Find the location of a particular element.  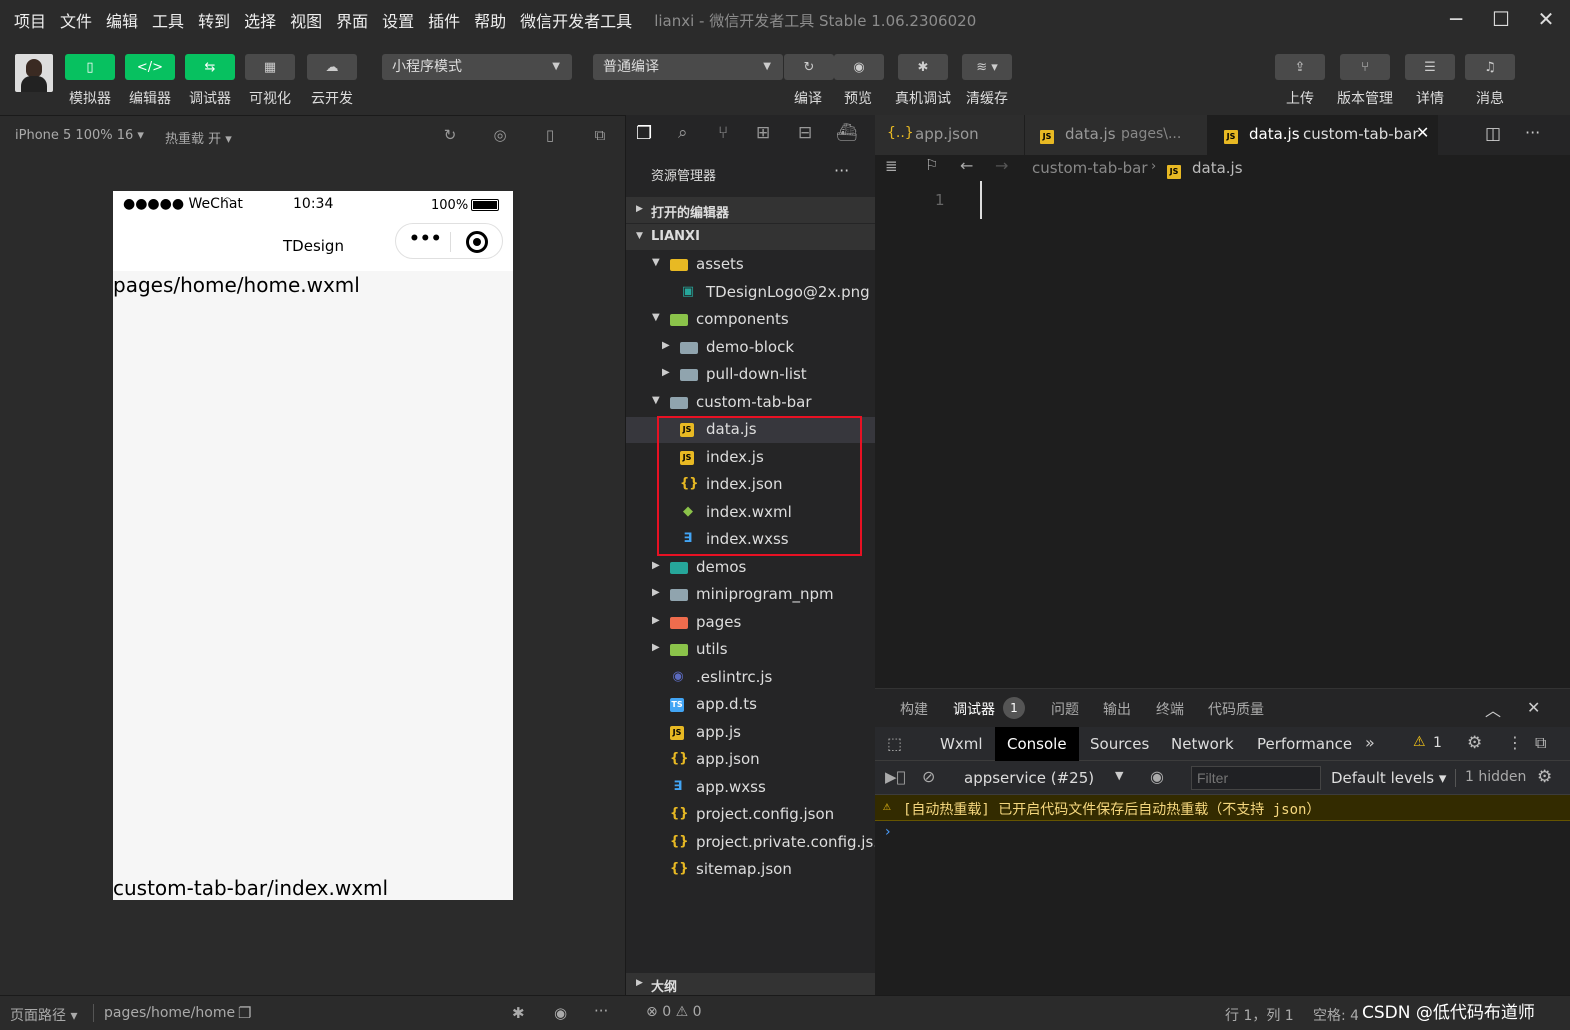

tree-item: TS app.d.ts is located at coordinates (751, 705).